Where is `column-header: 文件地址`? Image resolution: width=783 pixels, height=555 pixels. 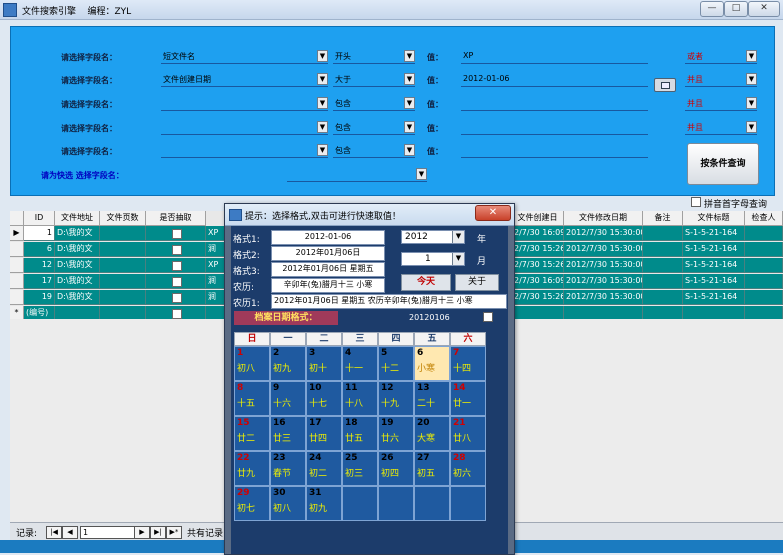 column-header: 文件地址 is located at coordinates (77, 218).